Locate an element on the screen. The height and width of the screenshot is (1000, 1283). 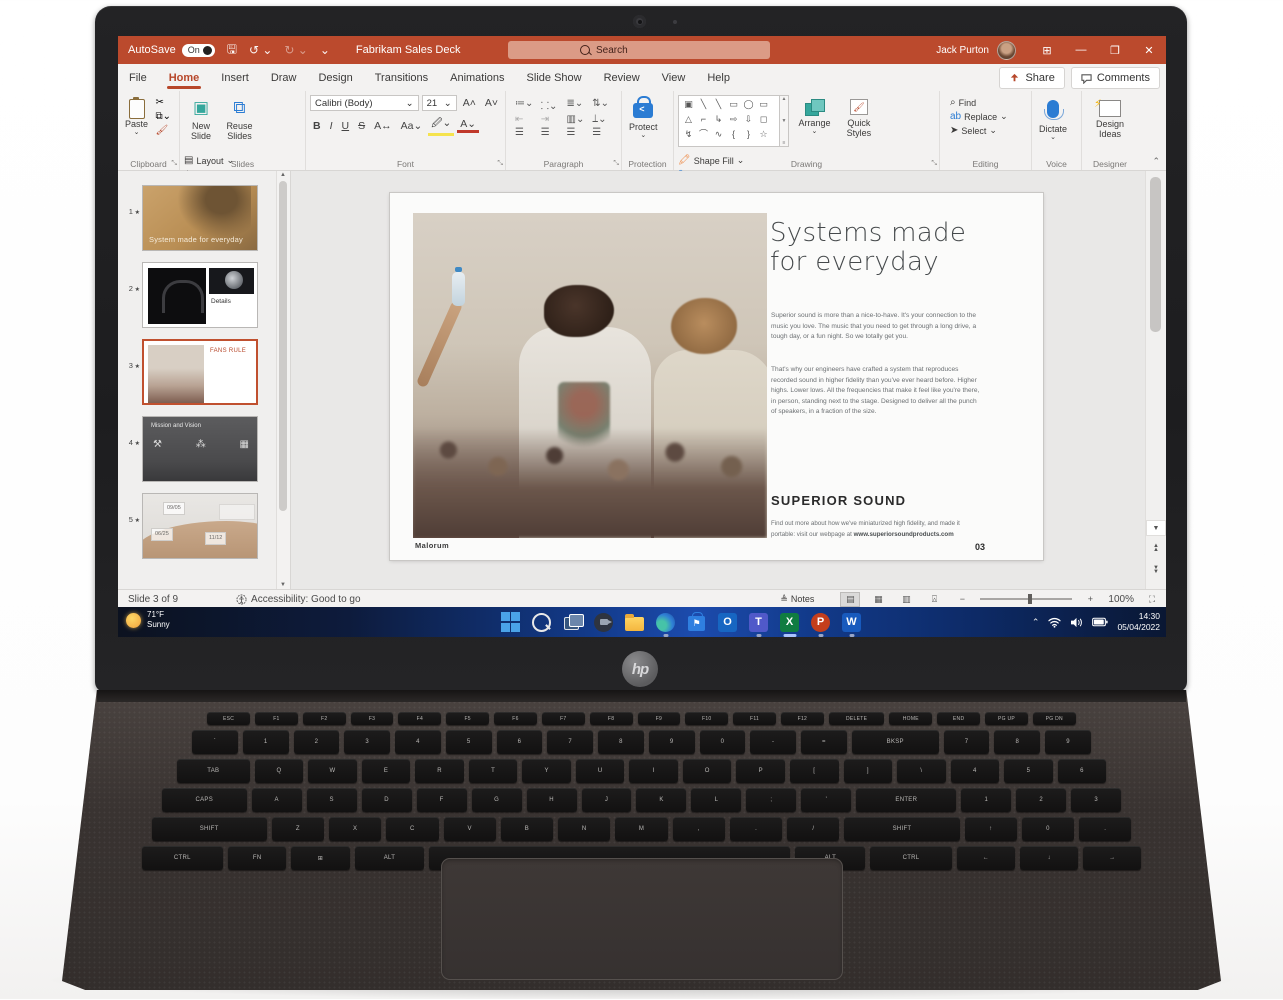
font-color-icon: A⌄ is located at coordinates (468, 125).